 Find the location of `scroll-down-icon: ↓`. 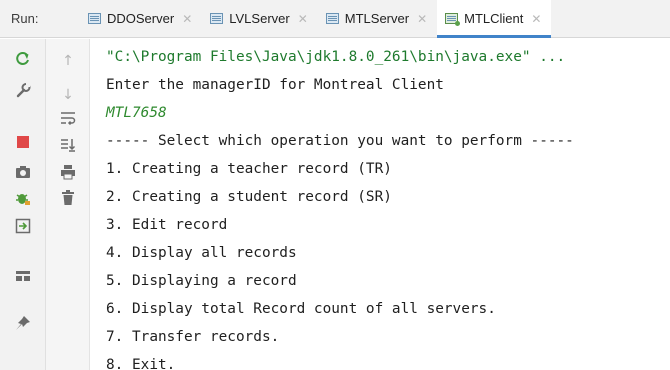

scroll-down-icon: ↓ is located at coordinates (68, 95).